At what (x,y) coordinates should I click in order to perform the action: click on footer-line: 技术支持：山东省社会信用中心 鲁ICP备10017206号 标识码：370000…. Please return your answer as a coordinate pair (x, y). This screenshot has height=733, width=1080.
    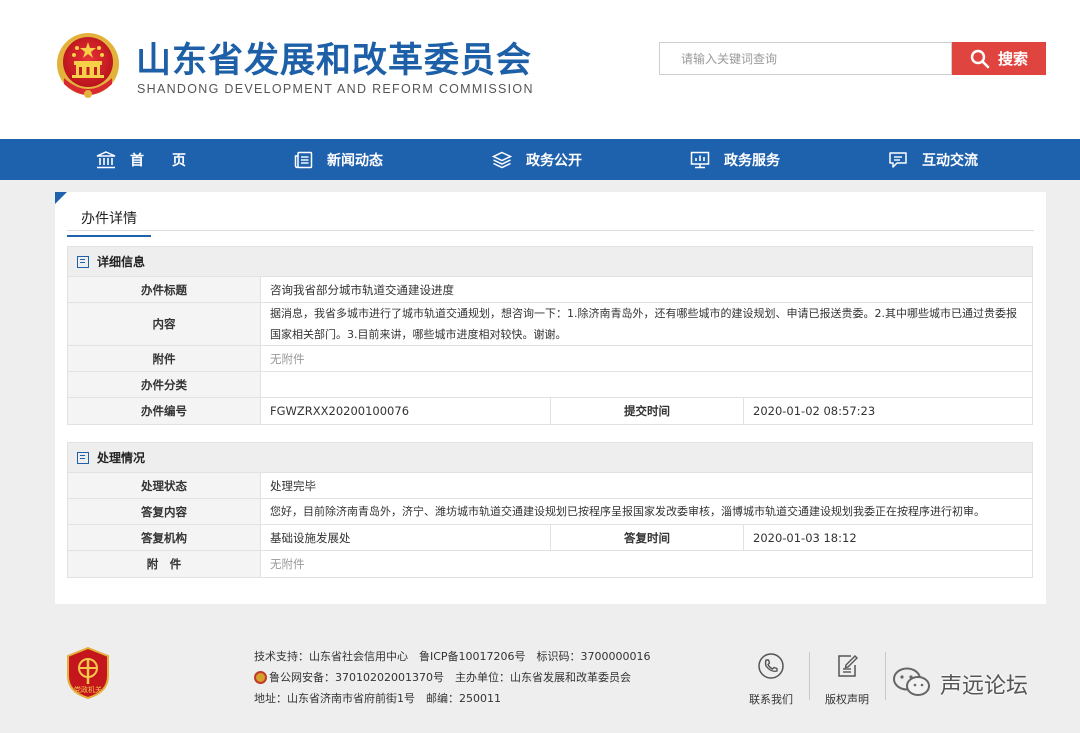
    Looking at the image, I should click on (452, 656).